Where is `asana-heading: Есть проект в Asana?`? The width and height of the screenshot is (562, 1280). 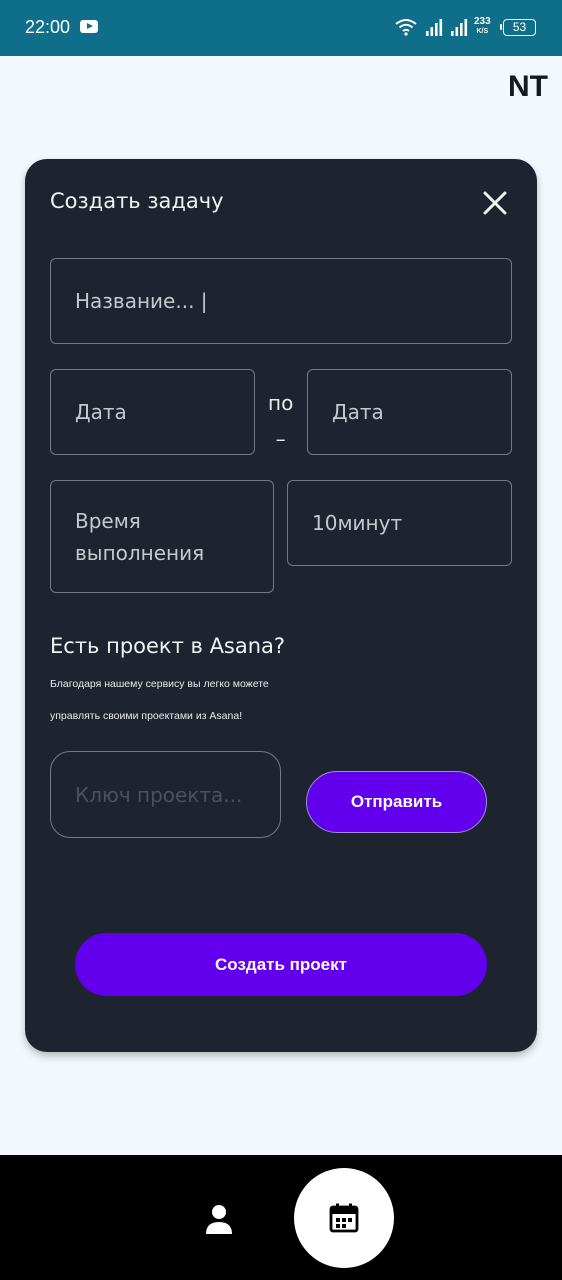 asana-heading: Есть проект в Asana? is located at coordinates (168, 646).